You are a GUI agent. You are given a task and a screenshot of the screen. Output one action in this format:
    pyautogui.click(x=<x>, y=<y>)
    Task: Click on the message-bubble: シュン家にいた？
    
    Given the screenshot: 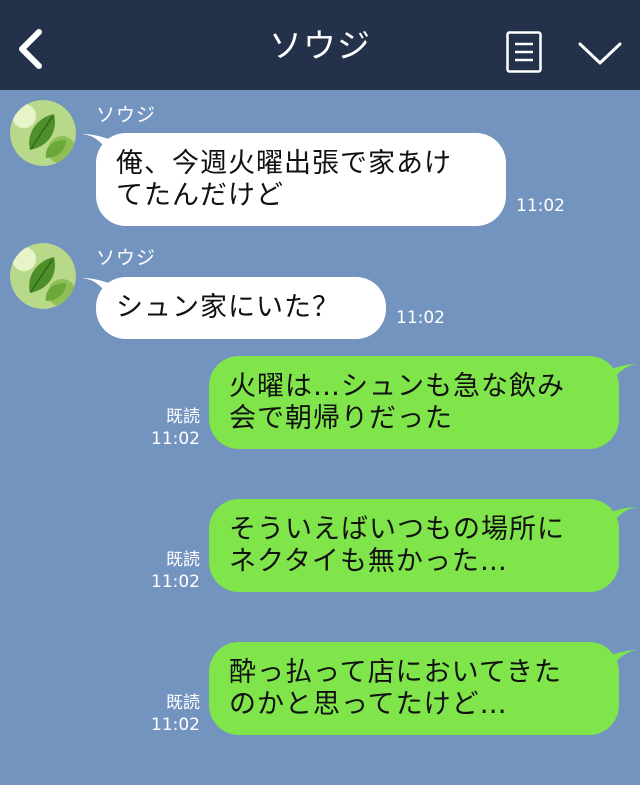 What is the action you would take?
    pyautogui.click(x=241, y=308)
    